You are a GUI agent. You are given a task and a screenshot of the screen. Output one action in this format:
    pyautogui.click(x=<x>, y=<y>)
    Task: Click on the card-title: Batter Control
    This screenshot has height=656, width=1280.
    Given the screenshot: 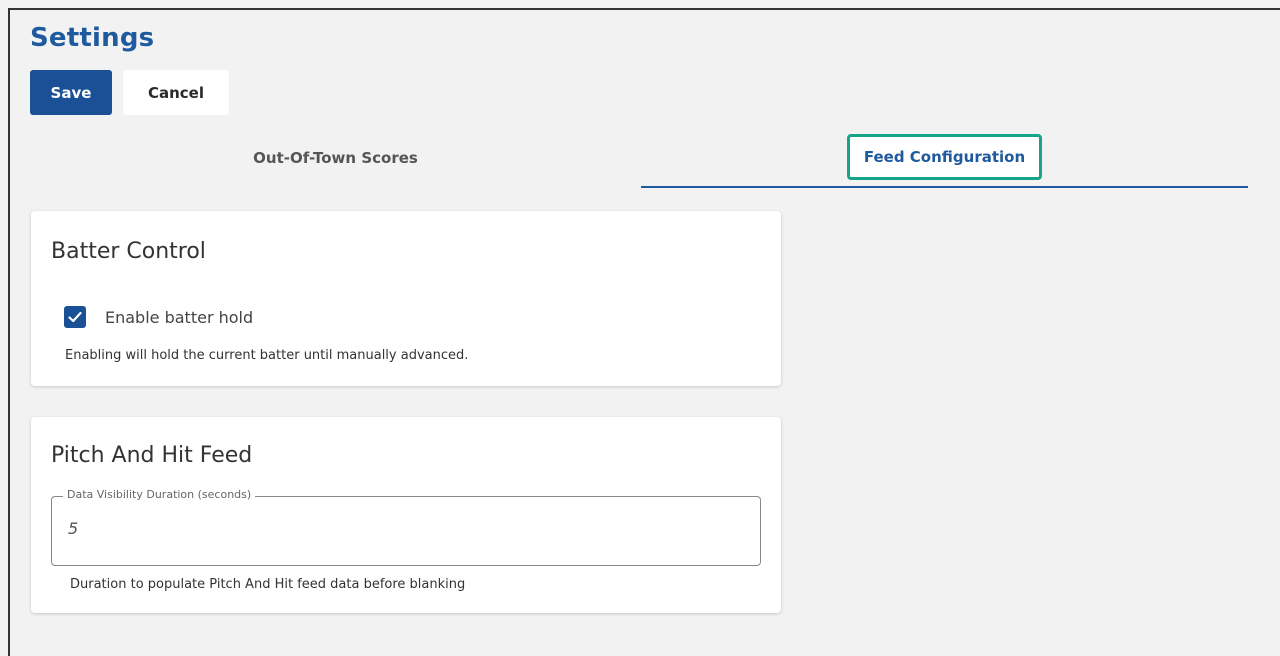 What is the action you would take?
    pyautogui.click(x=128, y=251)
    